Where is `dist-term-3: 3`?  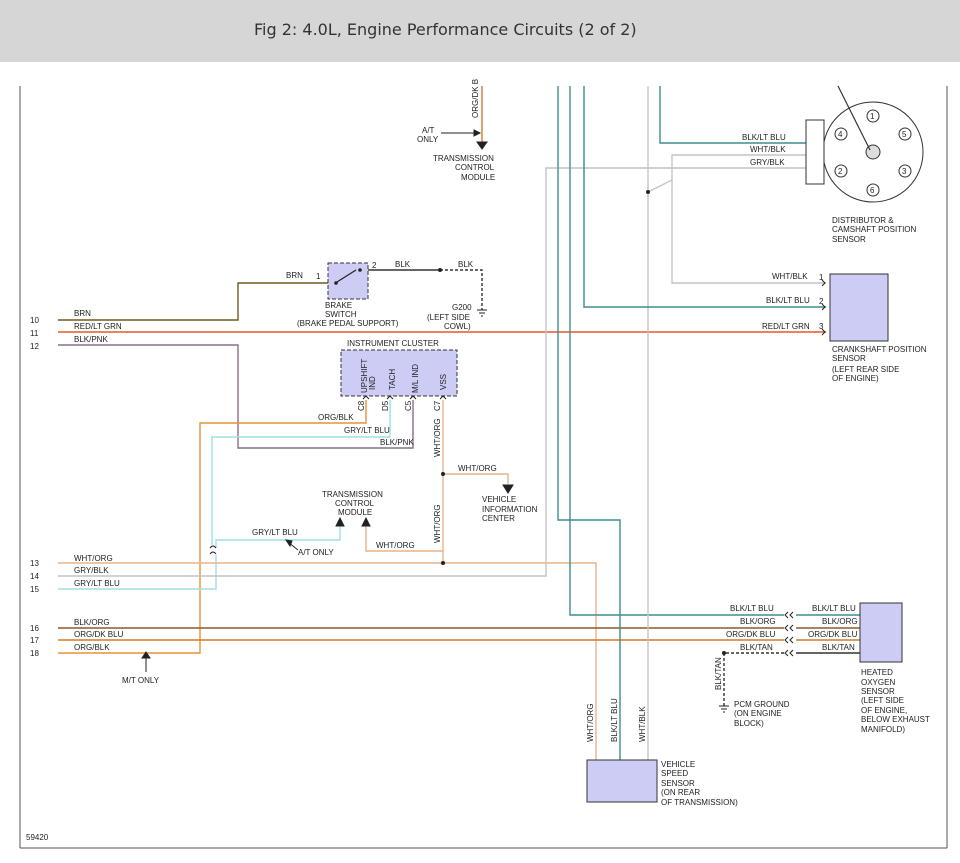 dist-term-3: 3 is located at coordinates (904, 171).